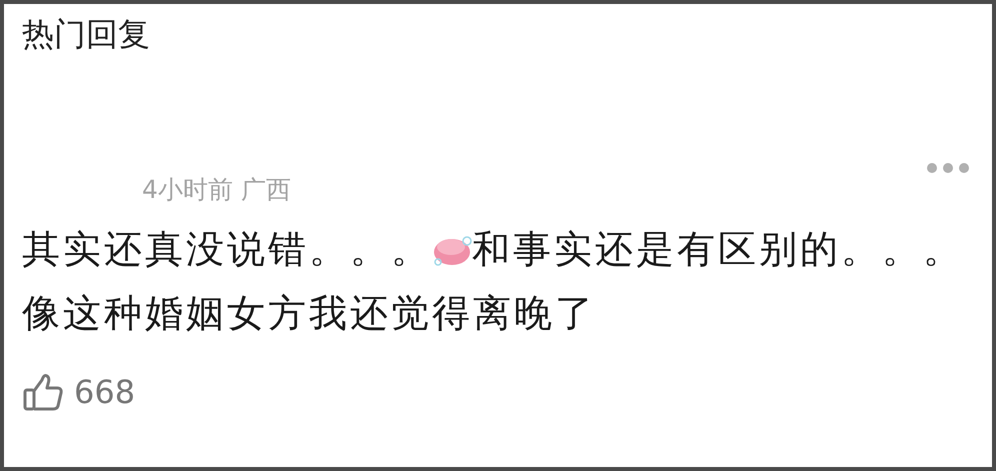  I want to click on thumbs-up-icon, so click(43, 392).